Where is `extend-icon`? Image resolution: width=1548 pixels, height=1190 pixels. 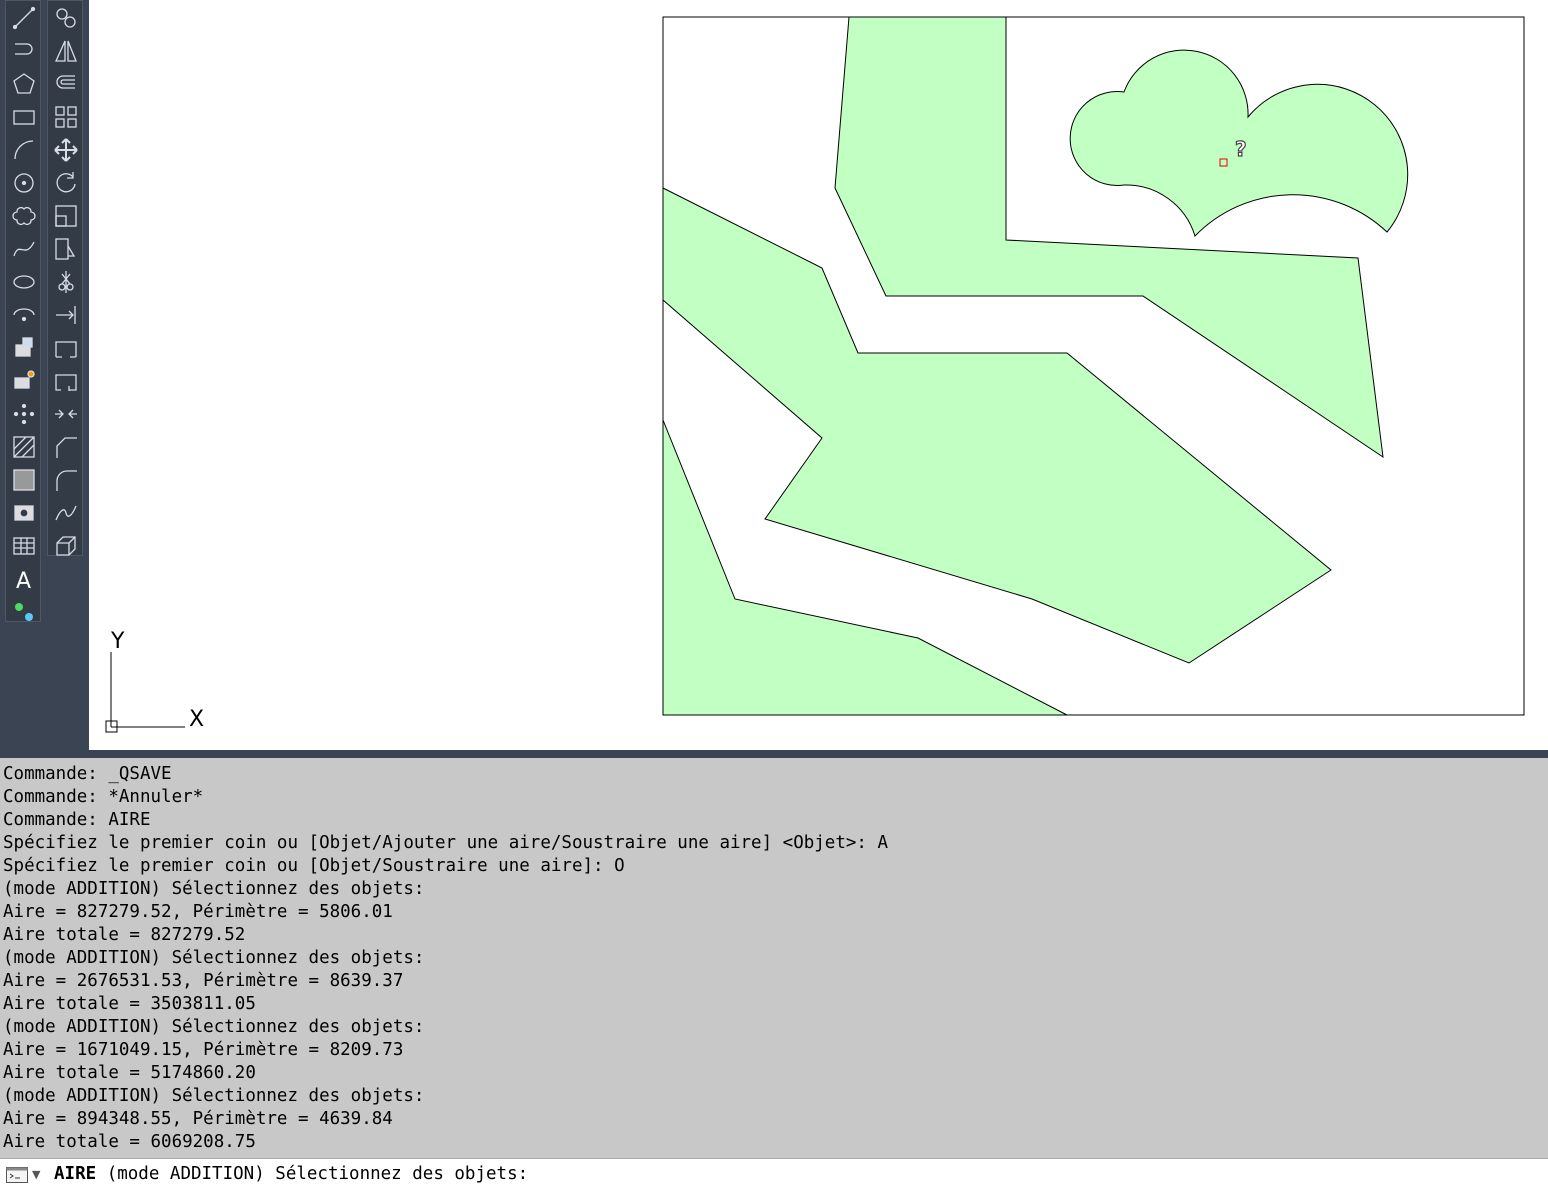
extend-icon is located at coordinates (66, 315).